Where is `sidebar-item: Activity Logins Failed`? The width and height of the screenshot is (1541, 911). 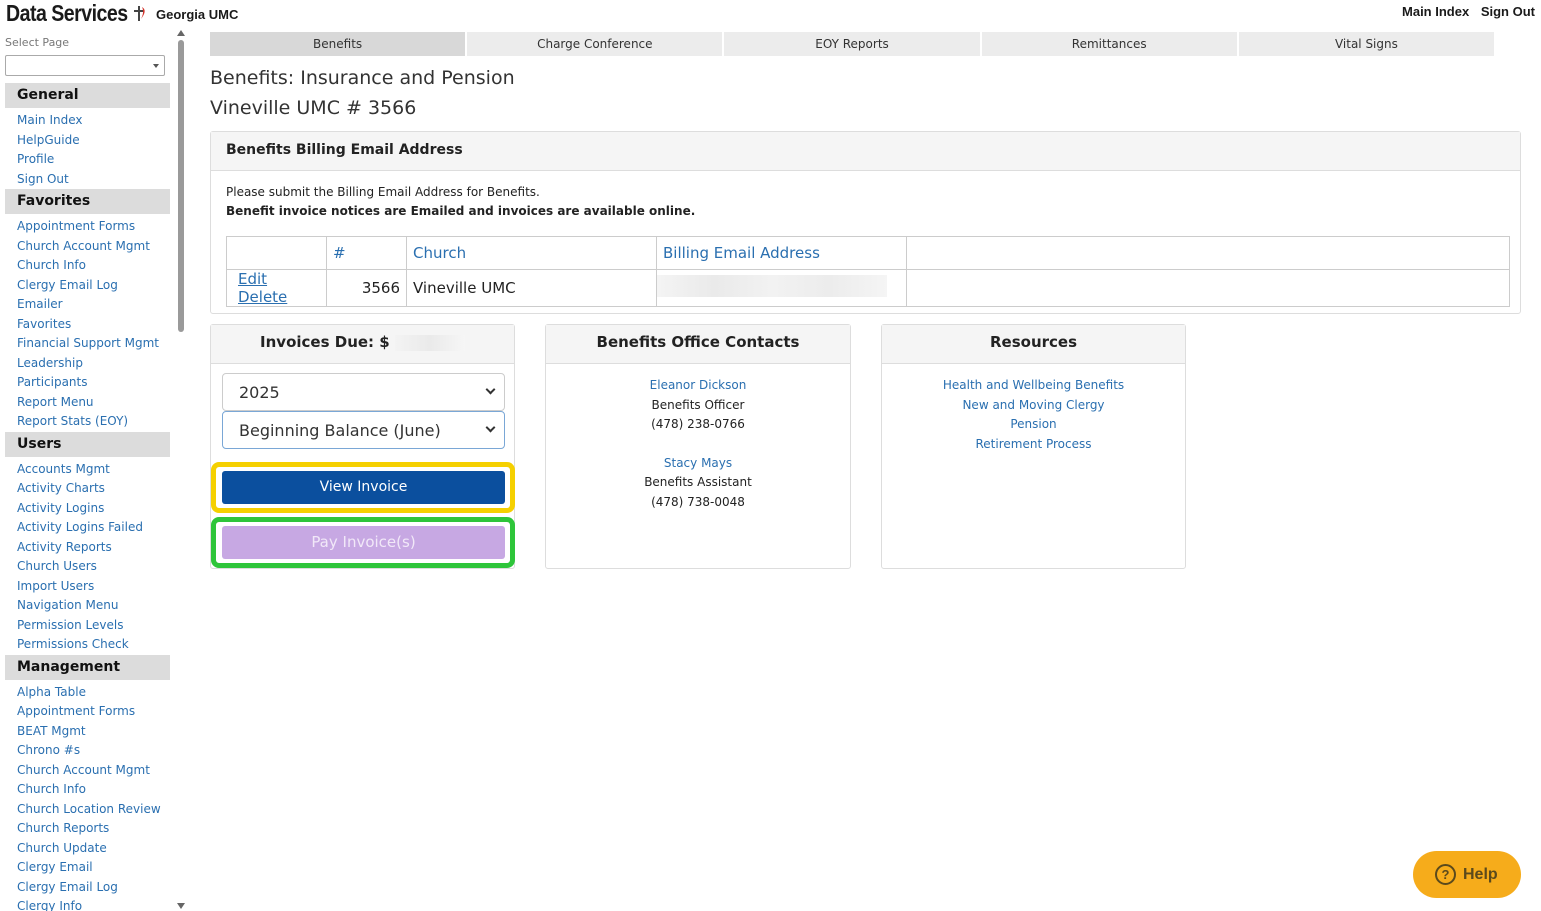 sidebar-item: Activity Logins Failed is located at coordinates (87, 528).